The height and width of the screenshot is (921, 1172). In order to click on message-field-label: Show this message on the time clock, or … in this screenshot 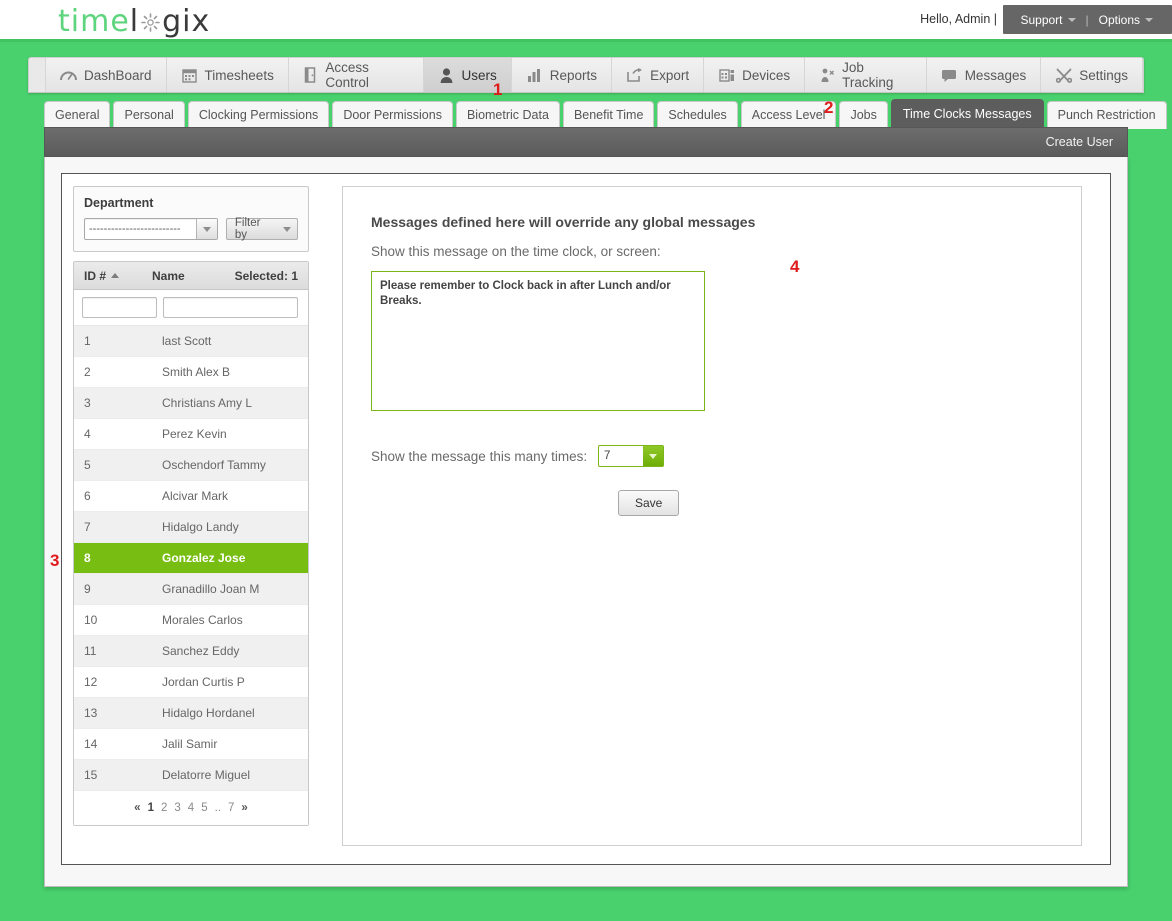, I will do `click(516, 251)`.